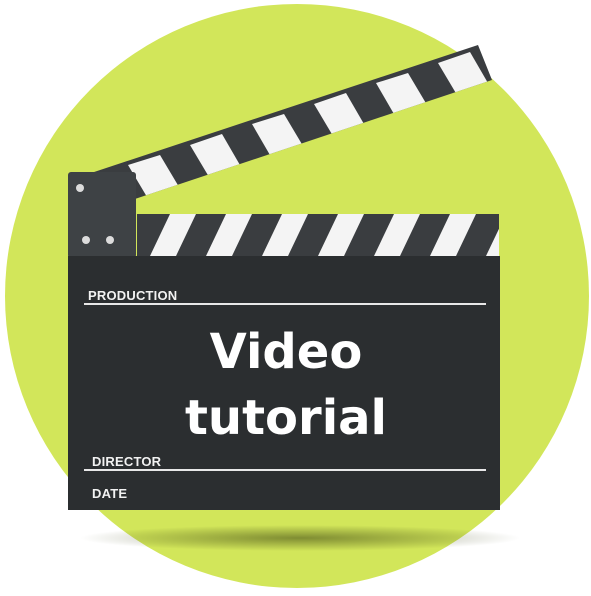  What do you see at coordinates (285, 418) in the screenshot?
I see `title-line-2: tutorial` at bounding box center [285, 418].